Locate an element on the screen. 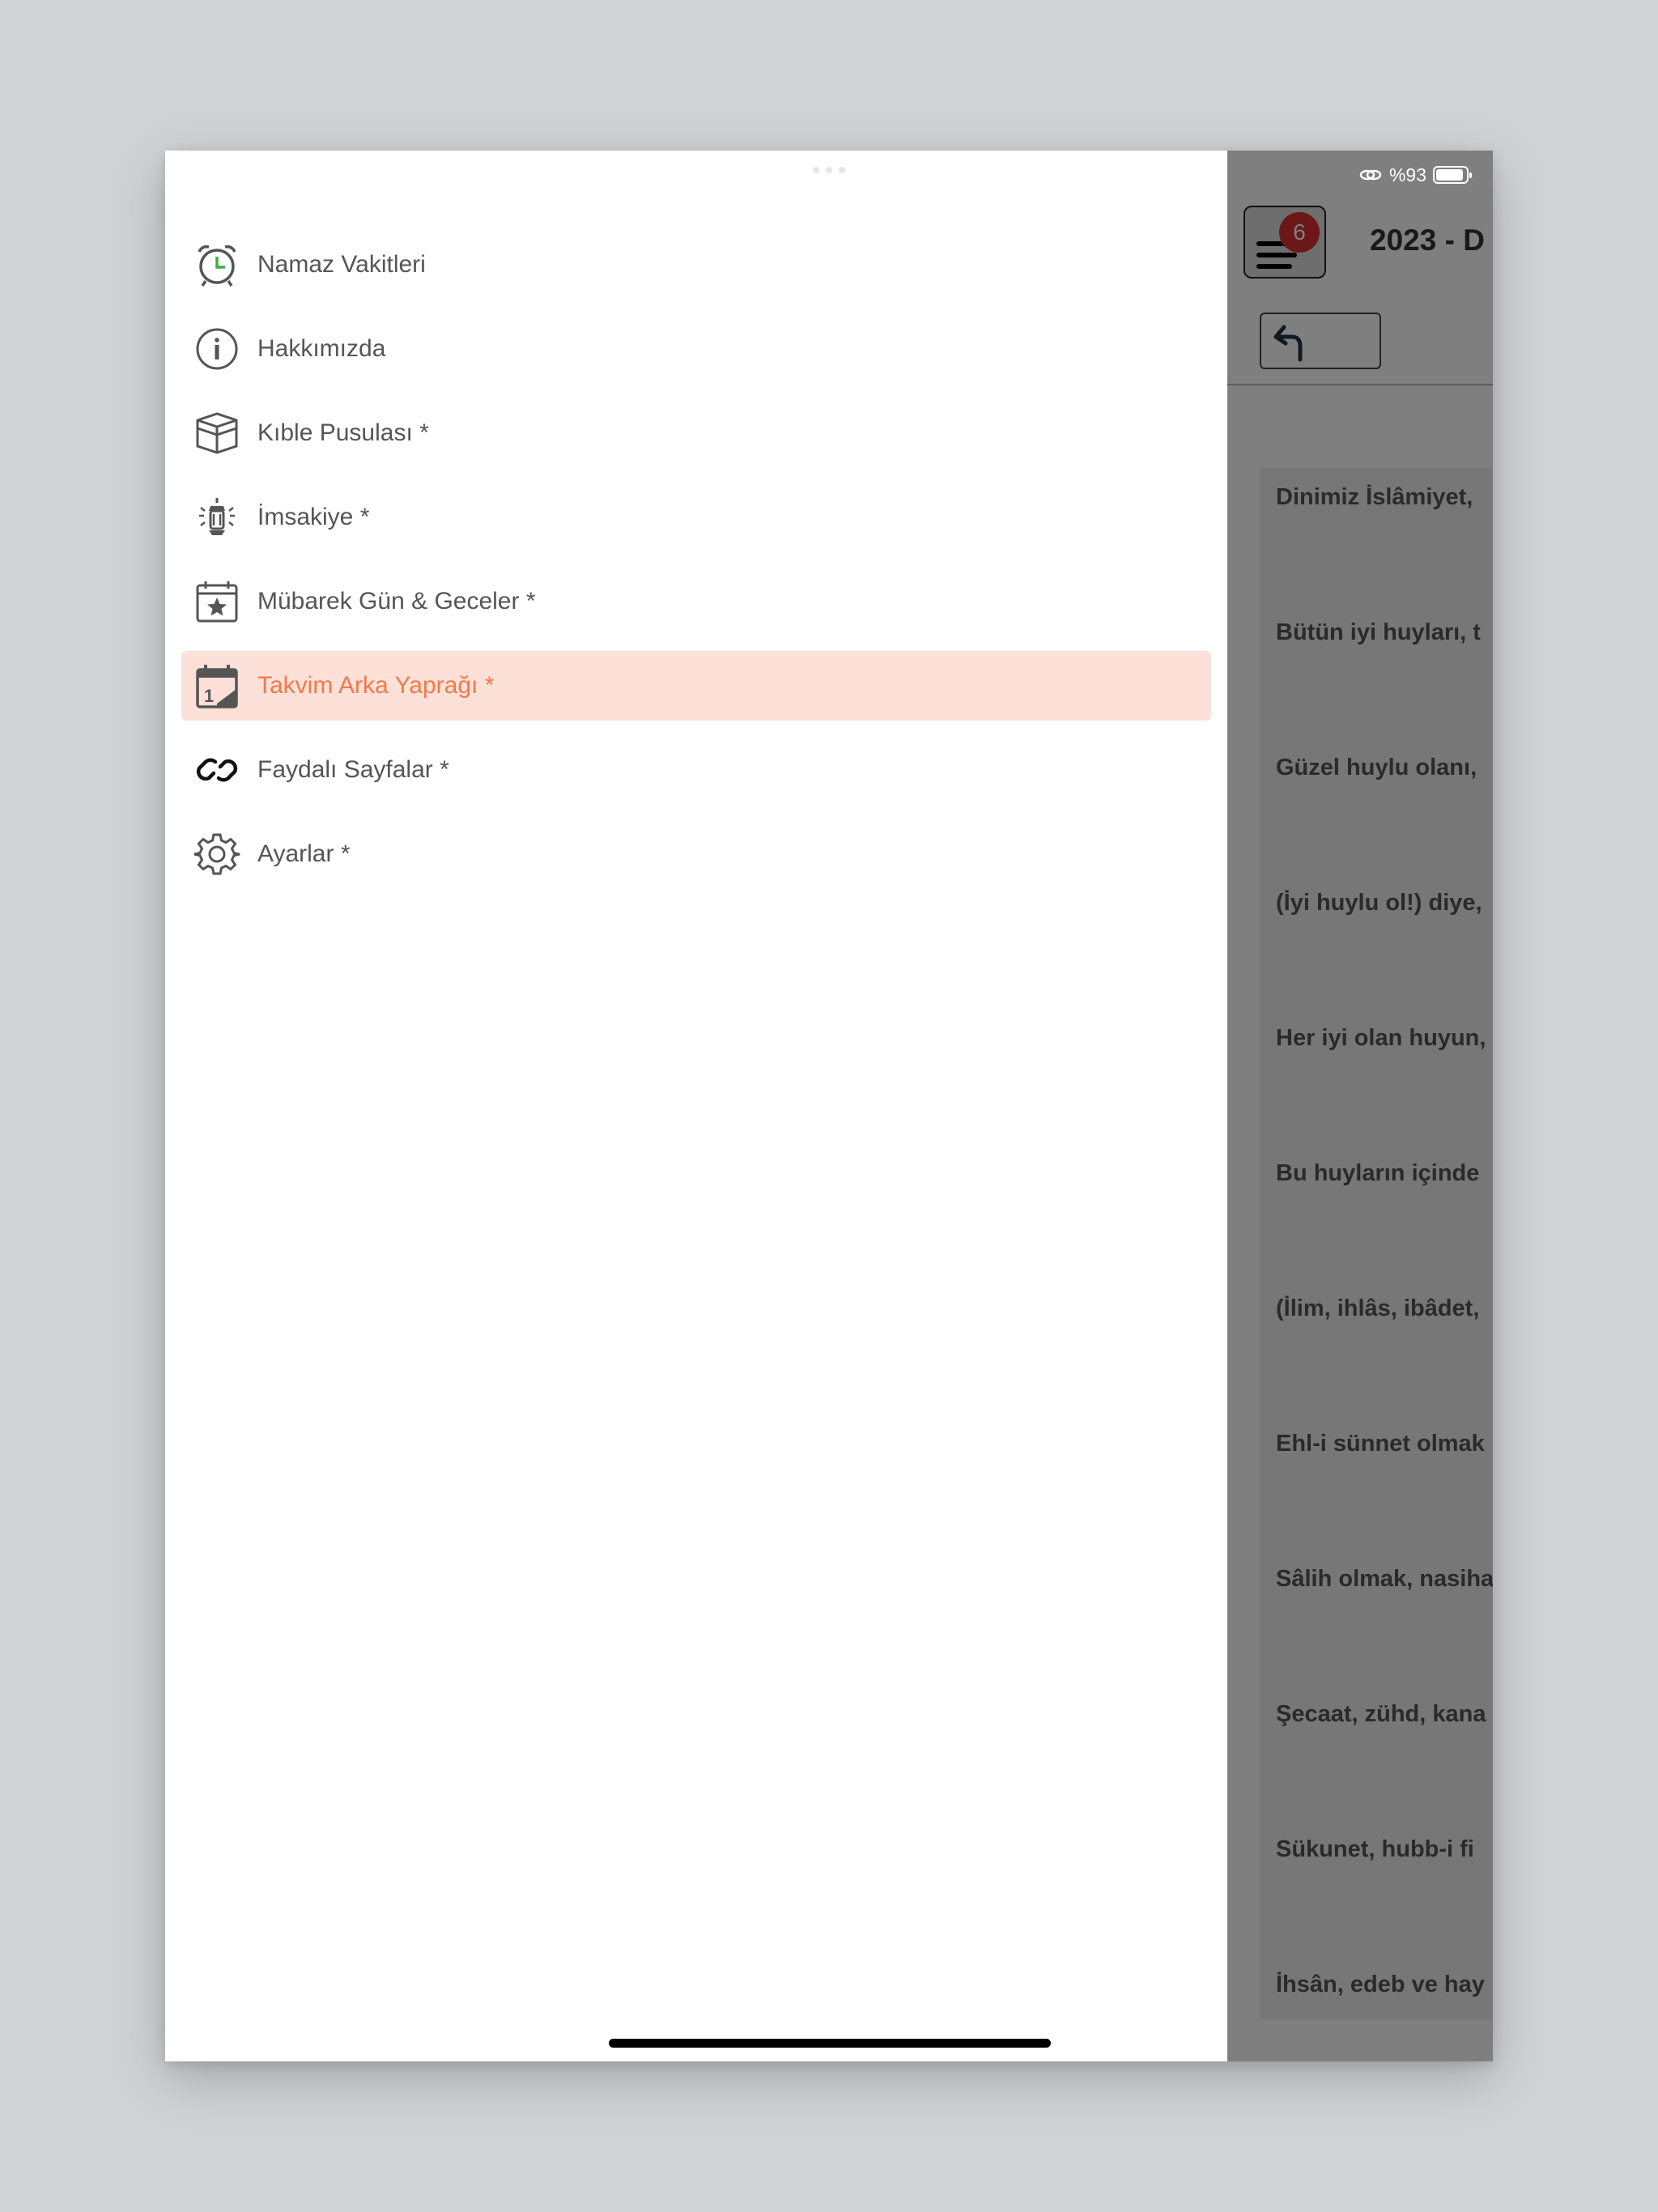 Image resolution: width=1658 pixels, height=2212 pixels. battery-icon is located at coordinates (1452, 175).